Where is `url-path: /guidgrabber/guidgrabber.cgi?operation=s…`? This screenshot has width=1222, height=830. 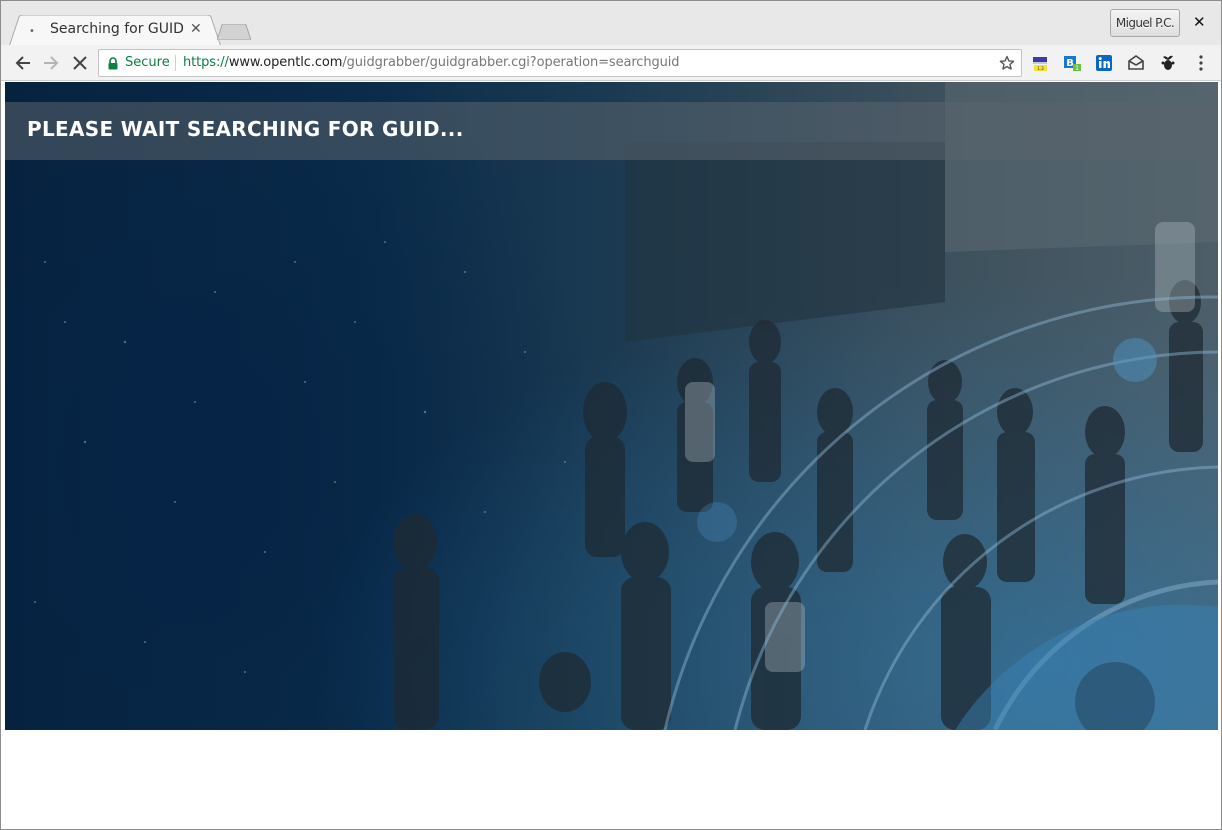
url-path: /guidgrabber/guidgrabber.cgi?operation=s… is located at coordinates (511, 62).